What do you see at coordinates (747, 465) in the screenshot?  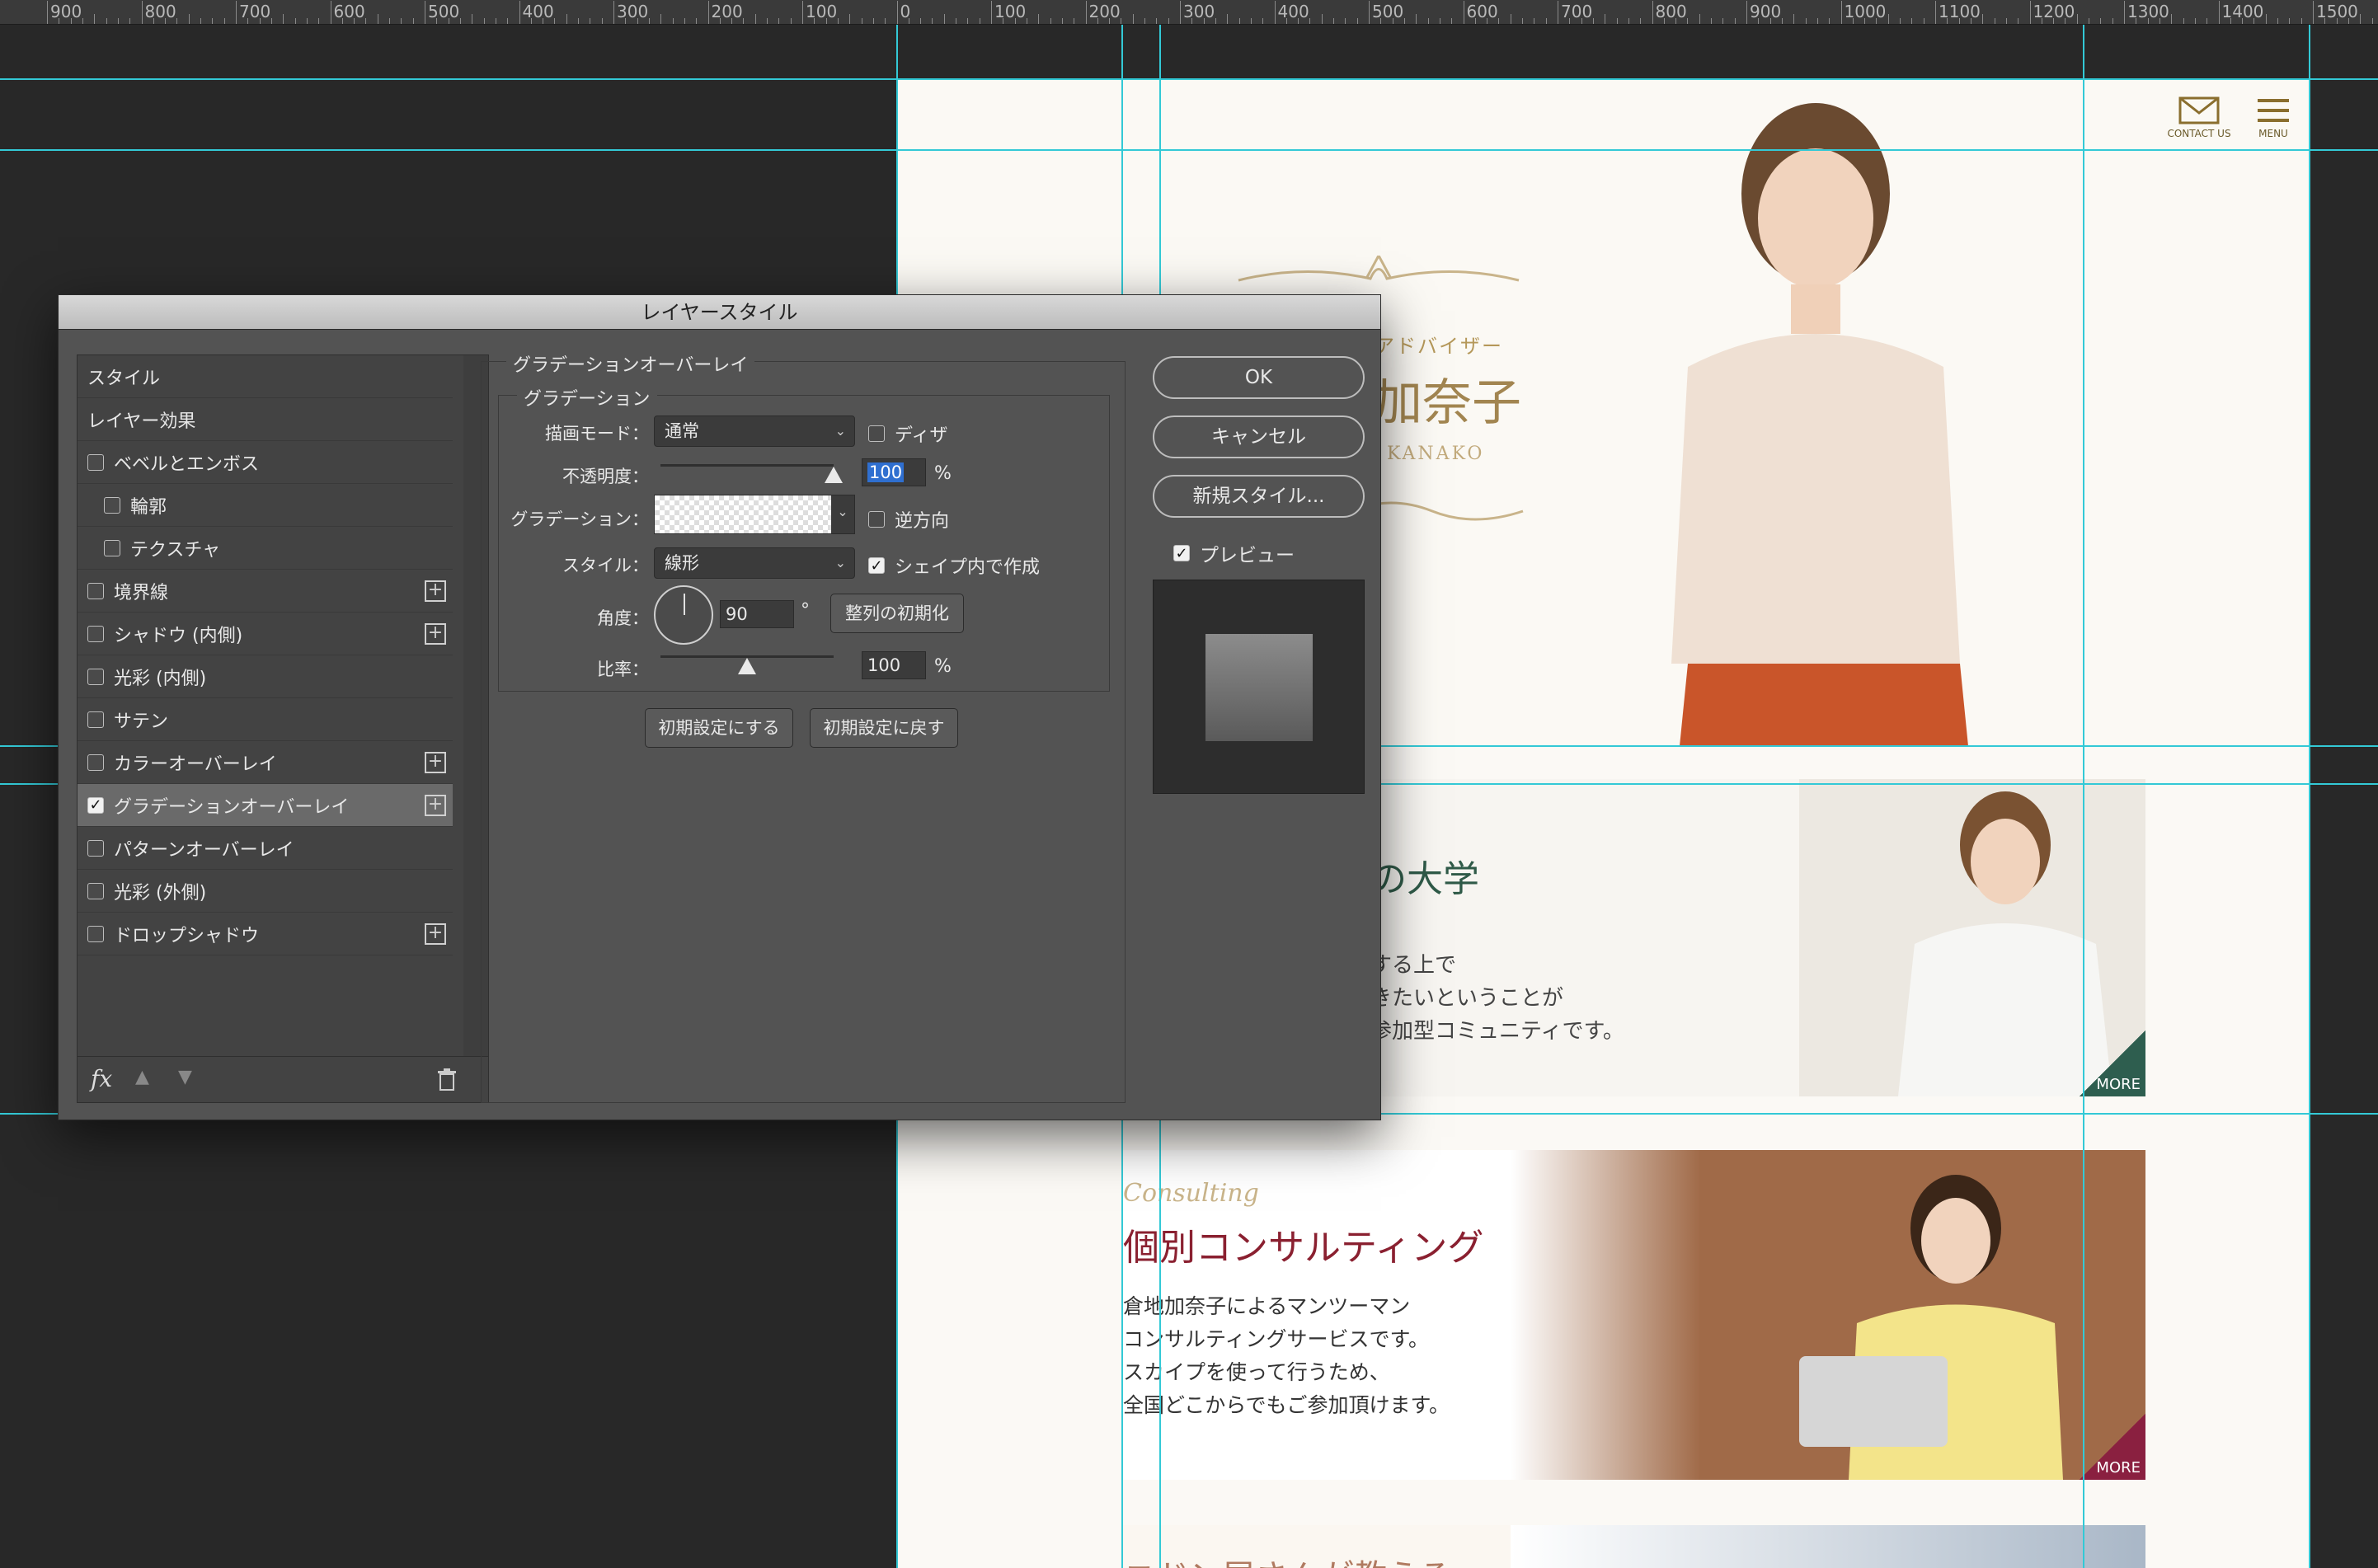 I see `opacity-slider-track` at bounding box center [747, 465].